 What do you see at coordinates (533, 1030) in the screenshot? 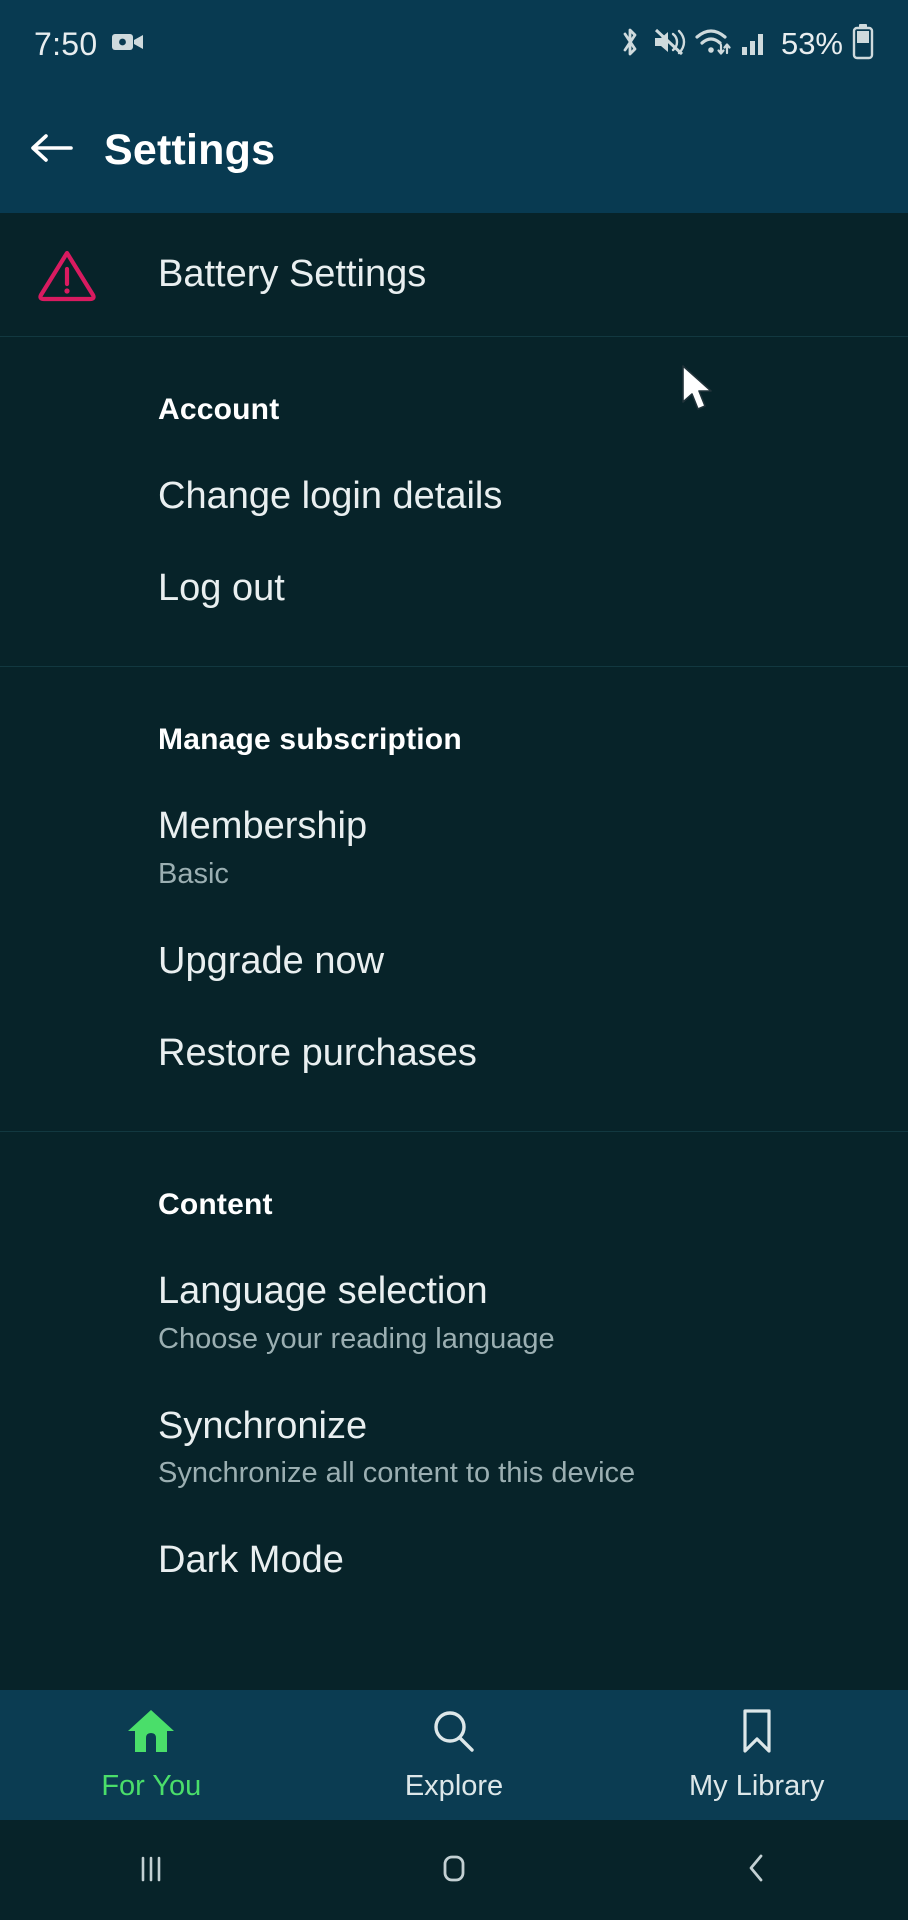
I see `item-restore-purchases: Restore purchases` at bounding box center [533, 1030].